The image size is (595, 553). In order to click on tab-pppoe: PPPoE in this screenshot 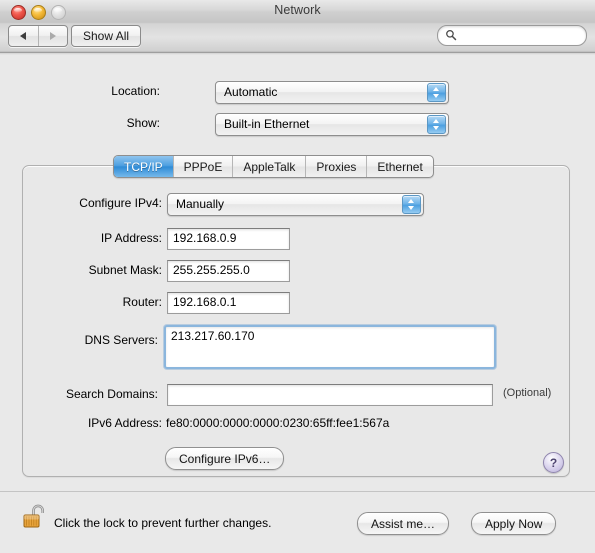, I will do `click(202, 166)`.